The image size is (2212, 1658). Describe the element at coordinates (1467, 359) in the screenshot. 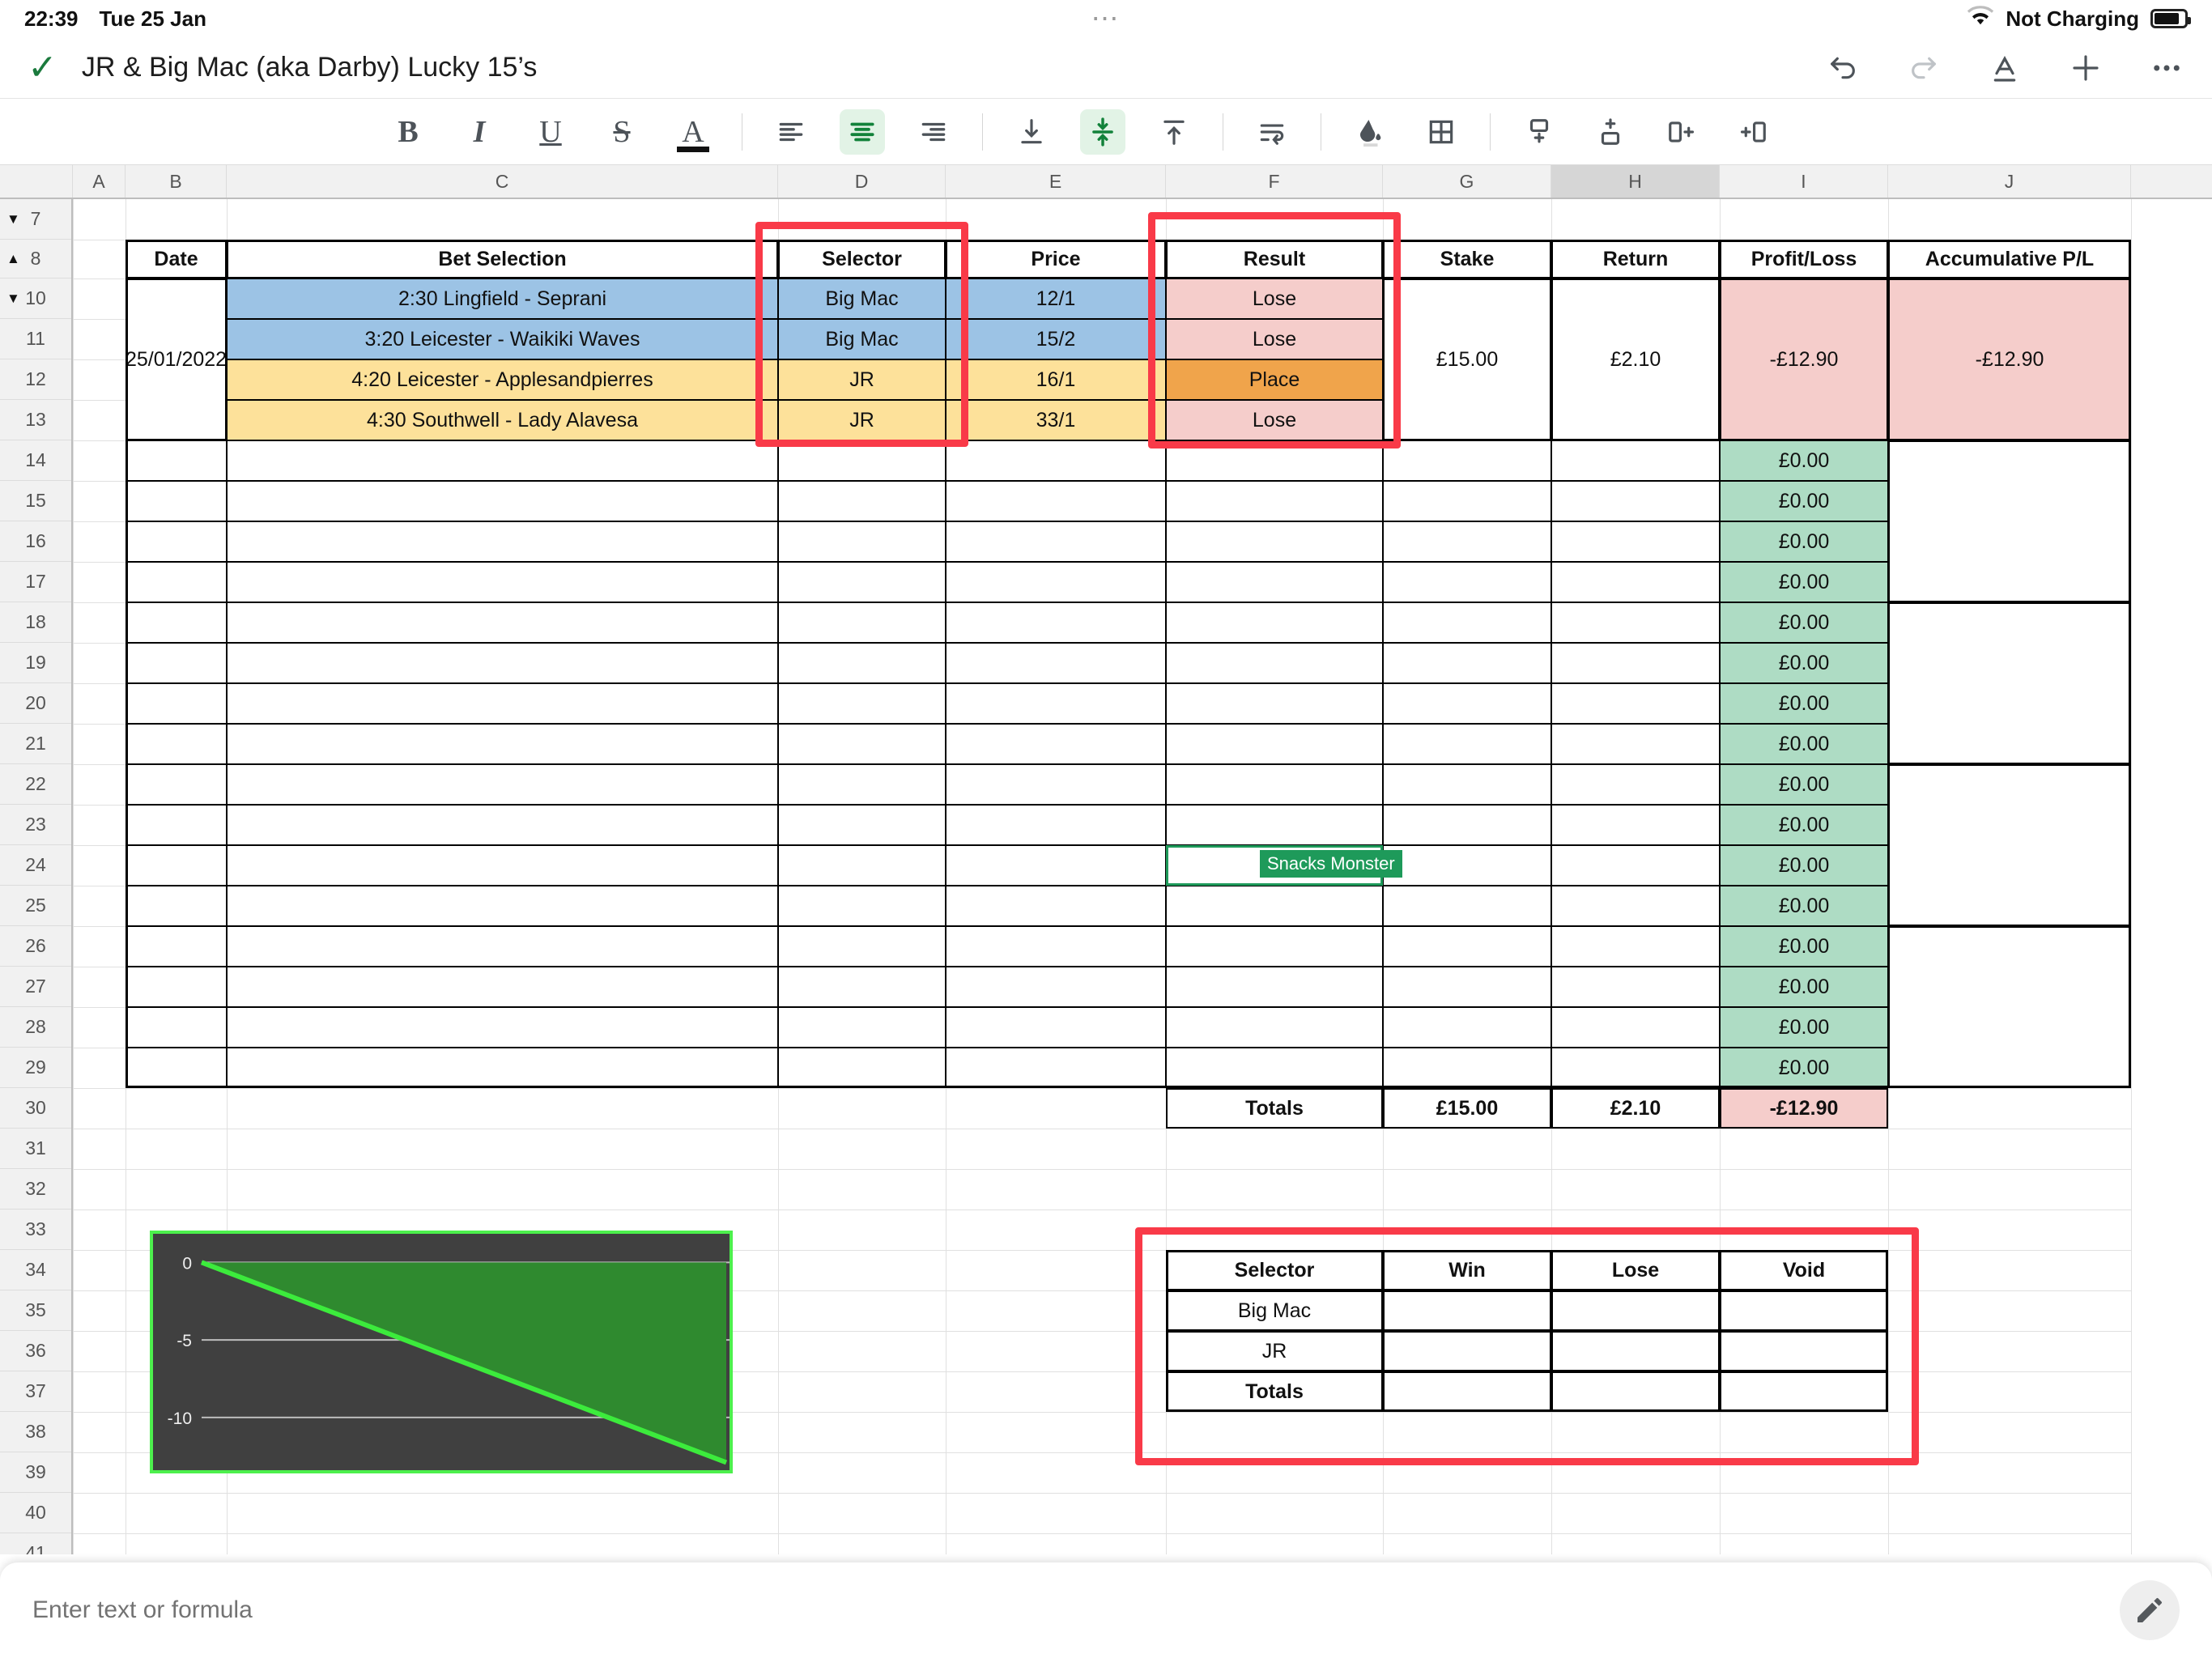

I see `stake-cell: £15.00` at that location.